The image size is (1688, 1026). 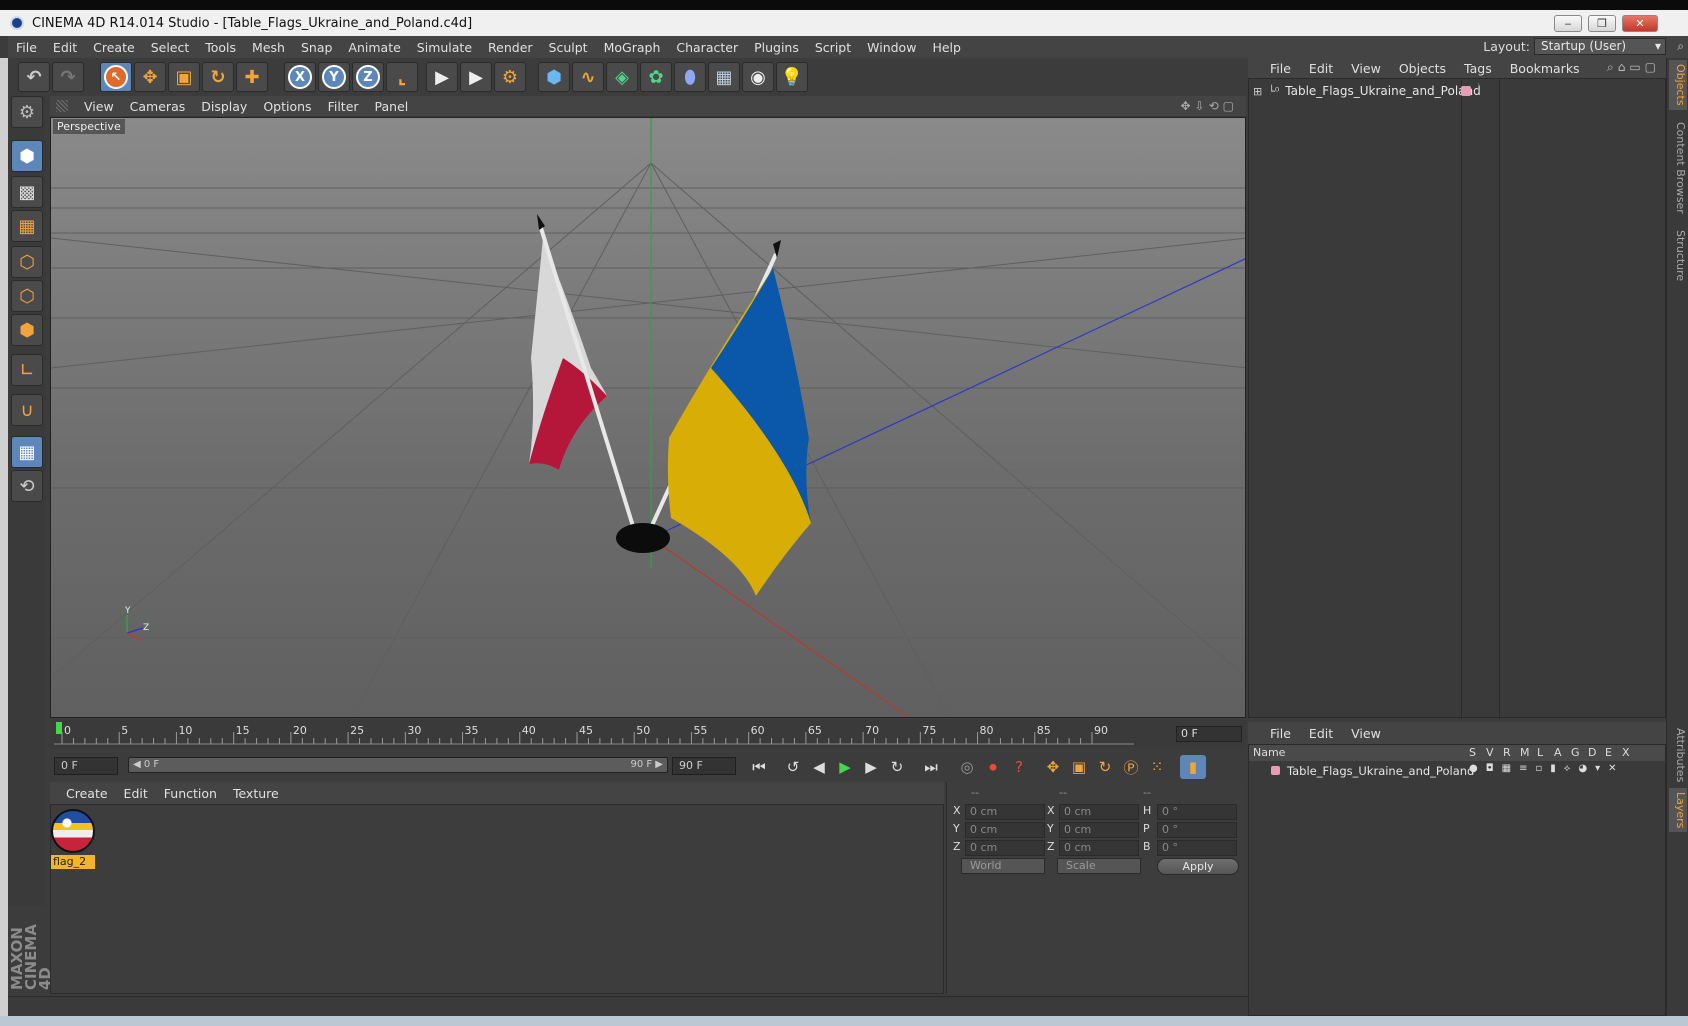 I want to click on objects-menu-file: File, so click(x=1274, y=68).